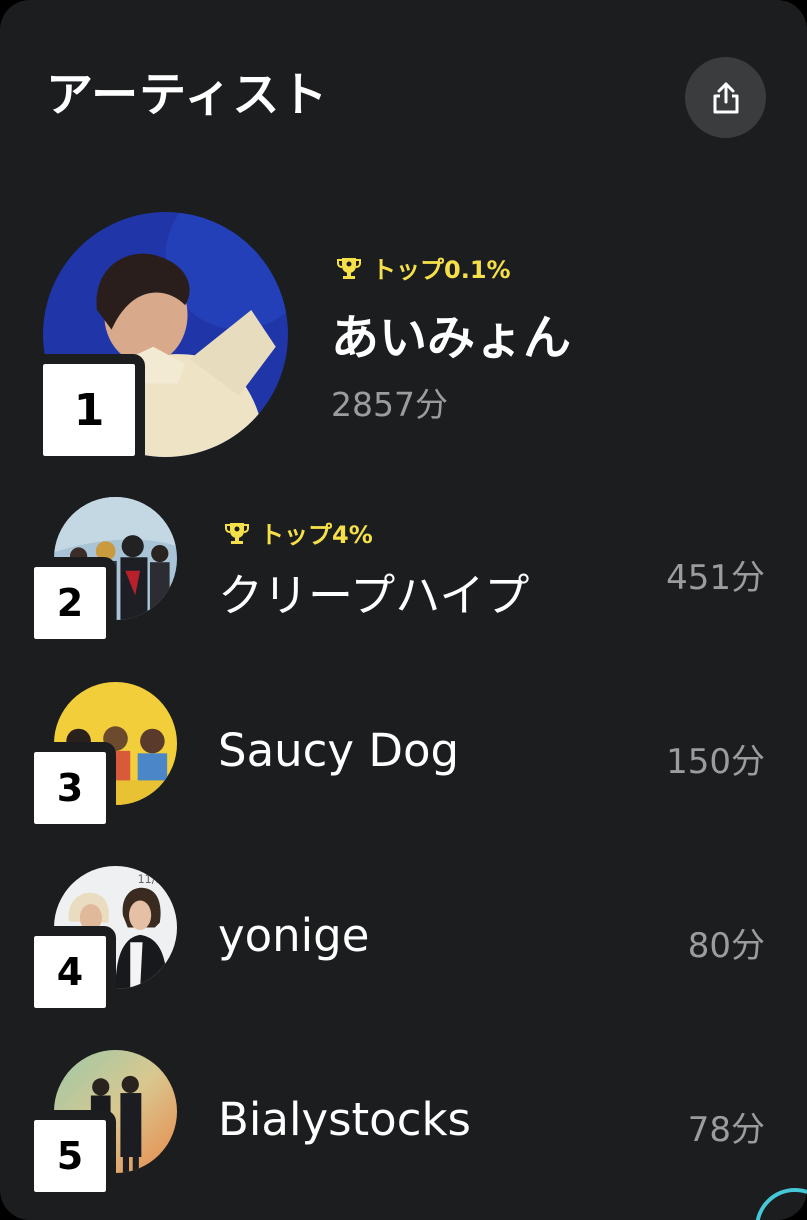 The width and height of the screenshot is (807, 1220). I want to click on listening-minutes: 150分, so click(715, 762).